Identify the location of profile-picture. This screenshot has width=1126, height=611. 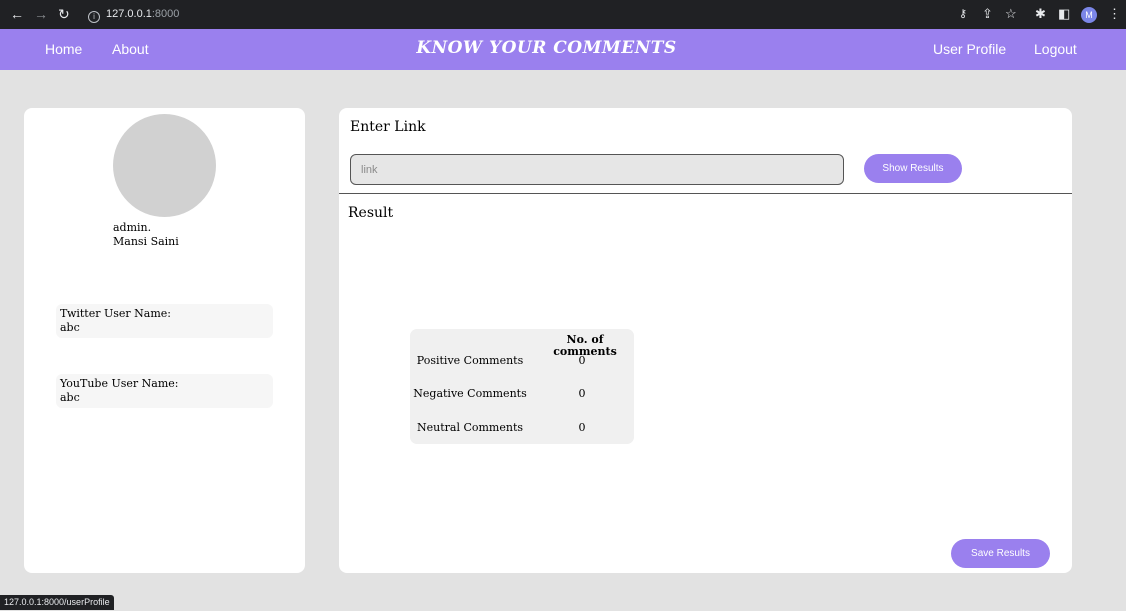
(164, 165).